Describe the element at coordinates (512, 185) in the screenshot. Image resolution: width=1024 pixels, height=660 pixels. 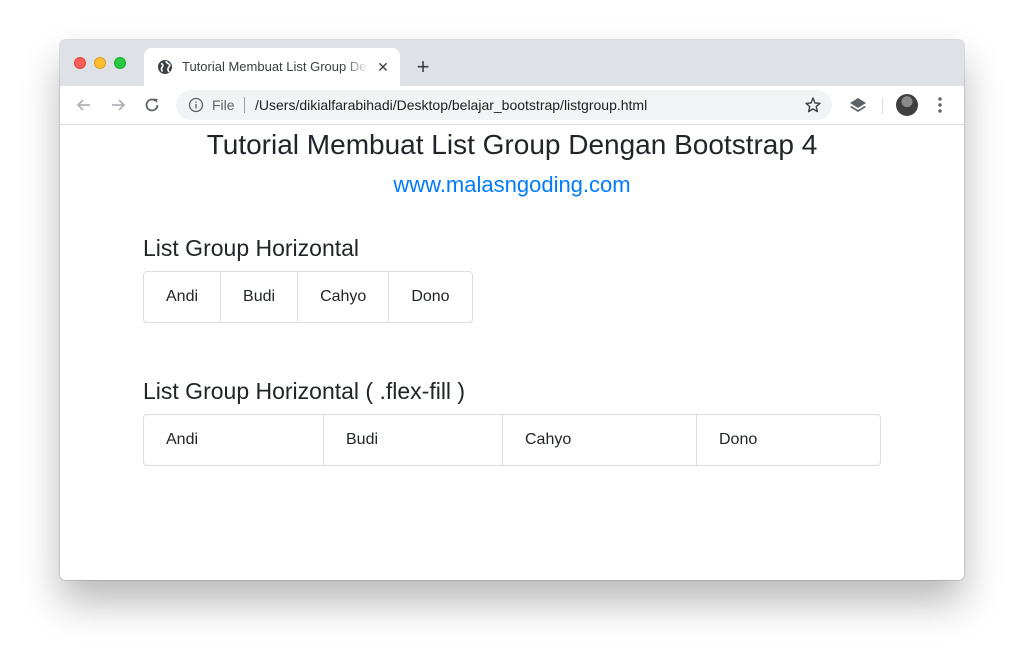
I see `site-link: www.malasngoding.com` at that location.